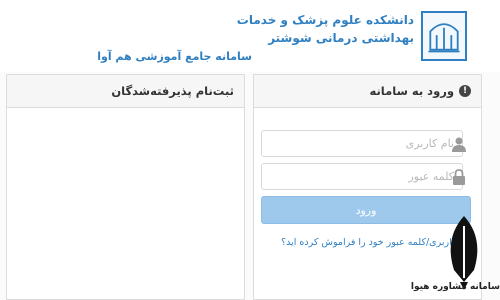  What do you see at coordinates (411, 91) in the screenshot?
I see `login-panel-title: ورود به سامانه` at bounding box center [411, 91].